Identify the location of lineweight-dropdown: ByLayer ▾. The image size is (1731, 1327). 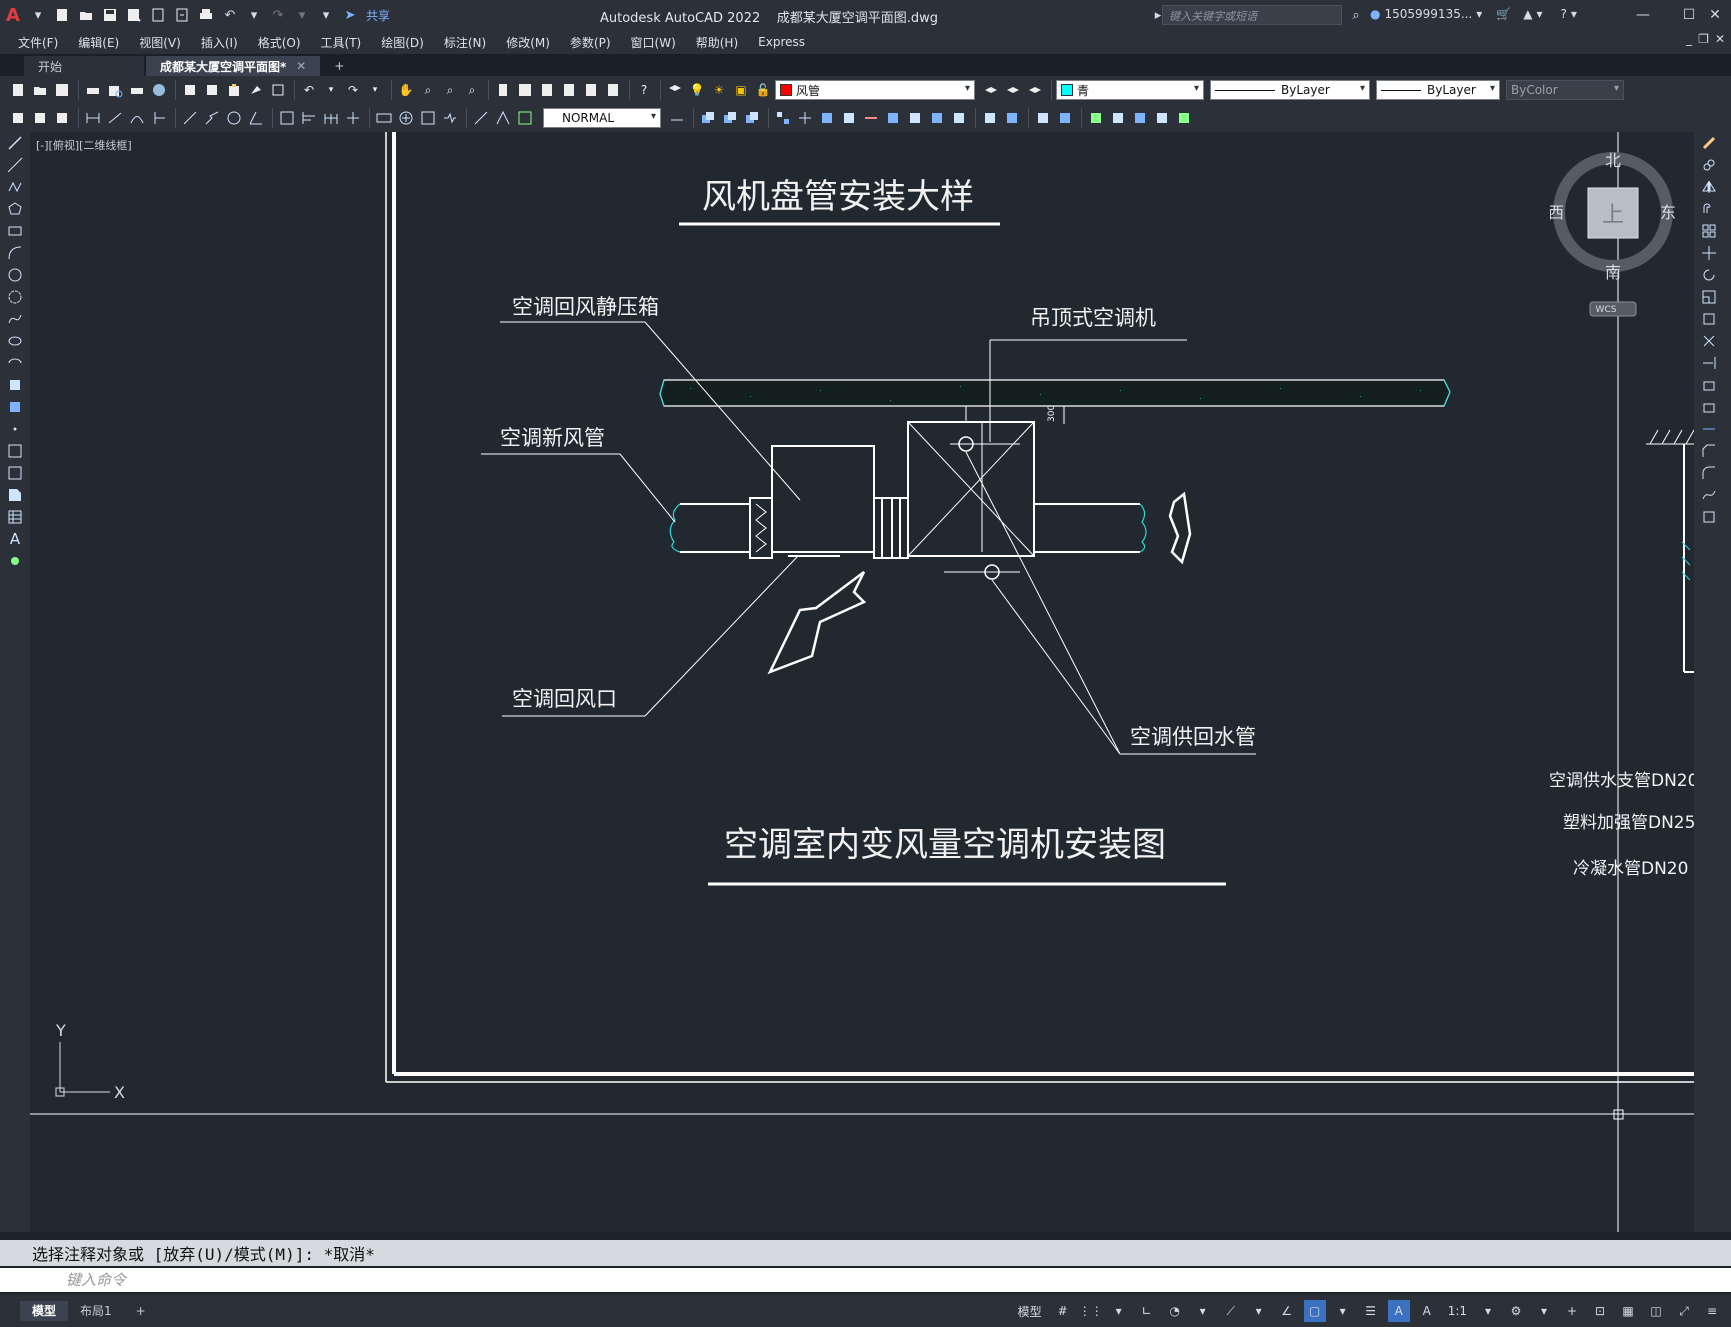
(1438, 90).